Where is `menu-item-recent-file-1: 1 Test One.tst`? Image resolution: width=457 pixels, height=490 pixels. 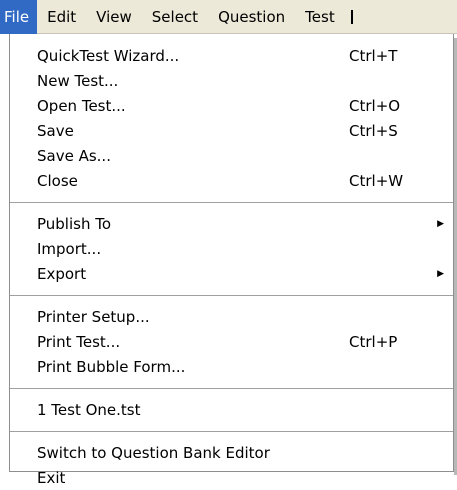 menu-item-recent-file-1: 1 Test One.tst is located at coordinates (231, 409).